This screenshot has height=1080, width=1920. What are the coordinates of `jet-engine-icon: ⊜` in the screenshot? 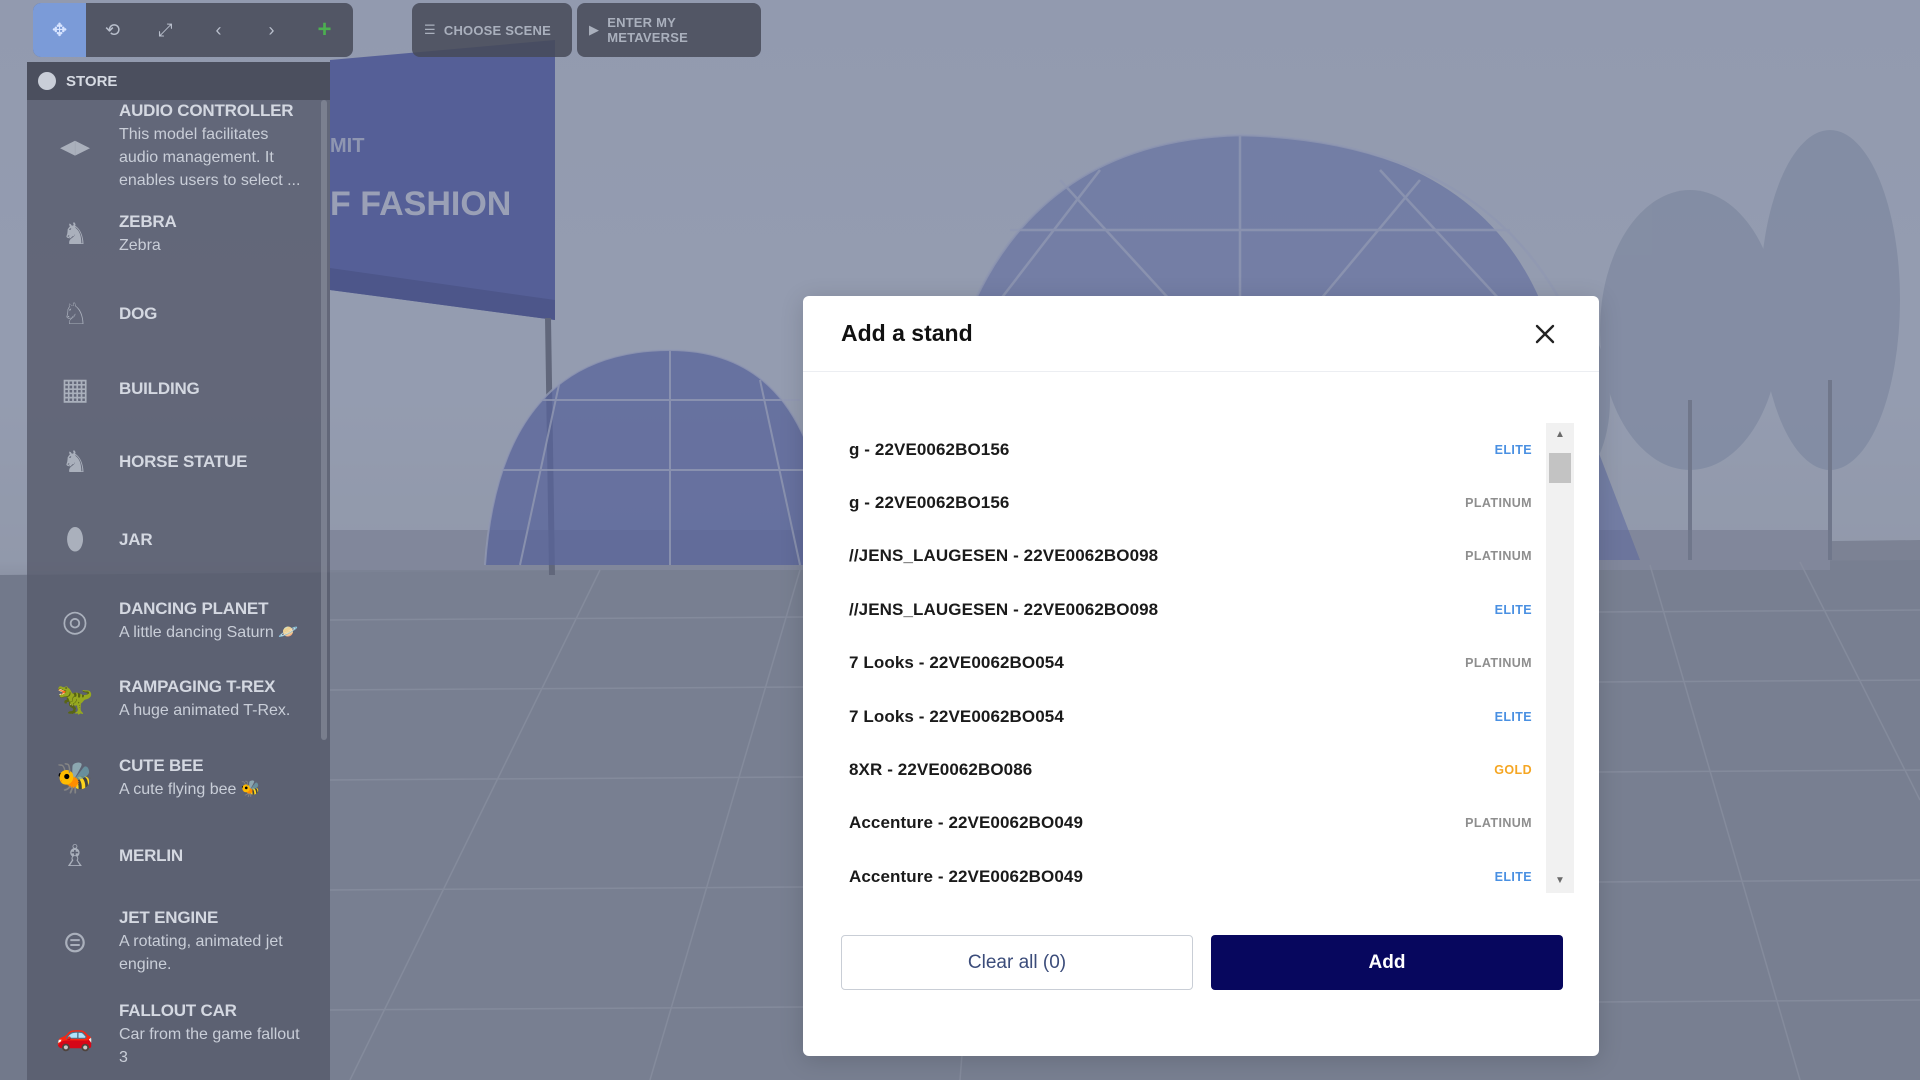 It's located at (75, 942).